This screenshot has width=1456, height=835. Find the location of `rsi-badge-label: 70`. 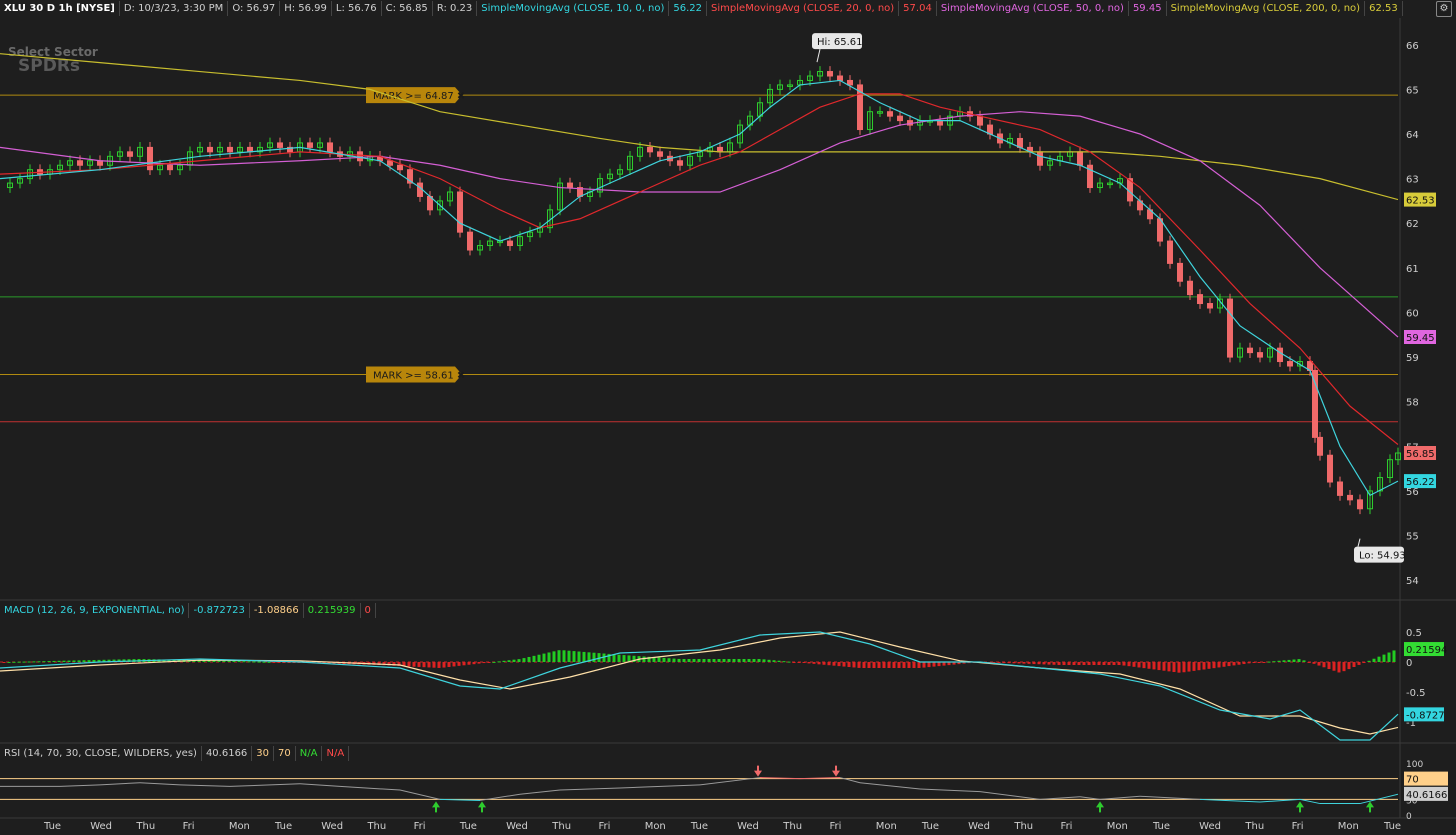

rsi-badge-label: 70 is located at coordinates (1412, 780).